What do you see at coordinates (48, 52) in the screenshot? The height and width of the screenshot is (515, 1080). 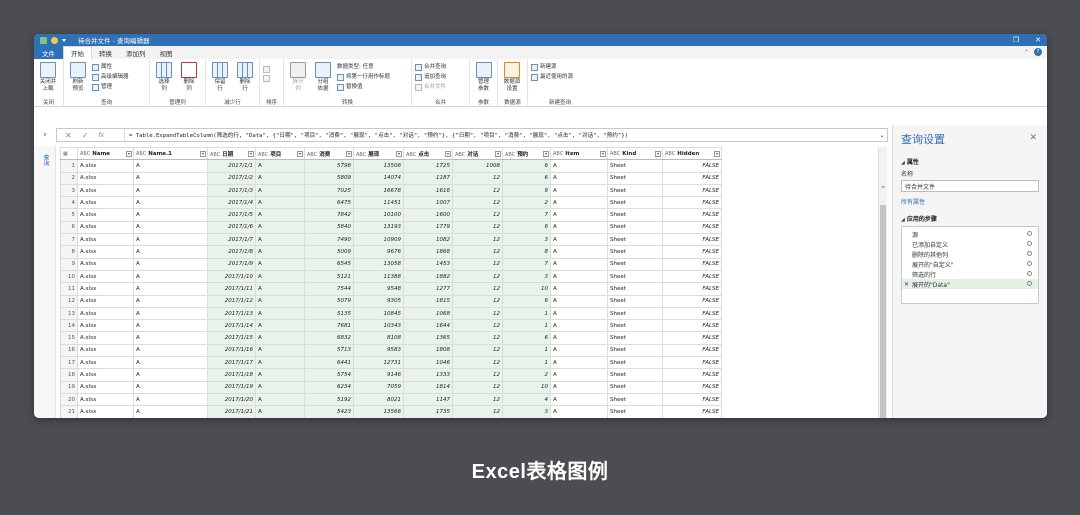 I see `tab-file: 文件` at bounding box center [48, 52].